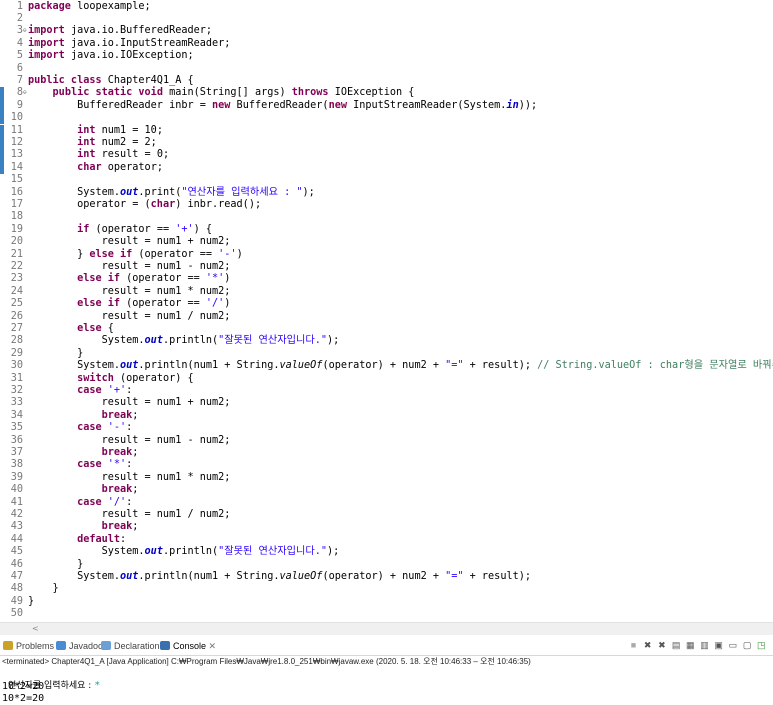 The width and height of the screenshot is (773, 705). I want to click on code-line: 46 }, so click(386, 565).